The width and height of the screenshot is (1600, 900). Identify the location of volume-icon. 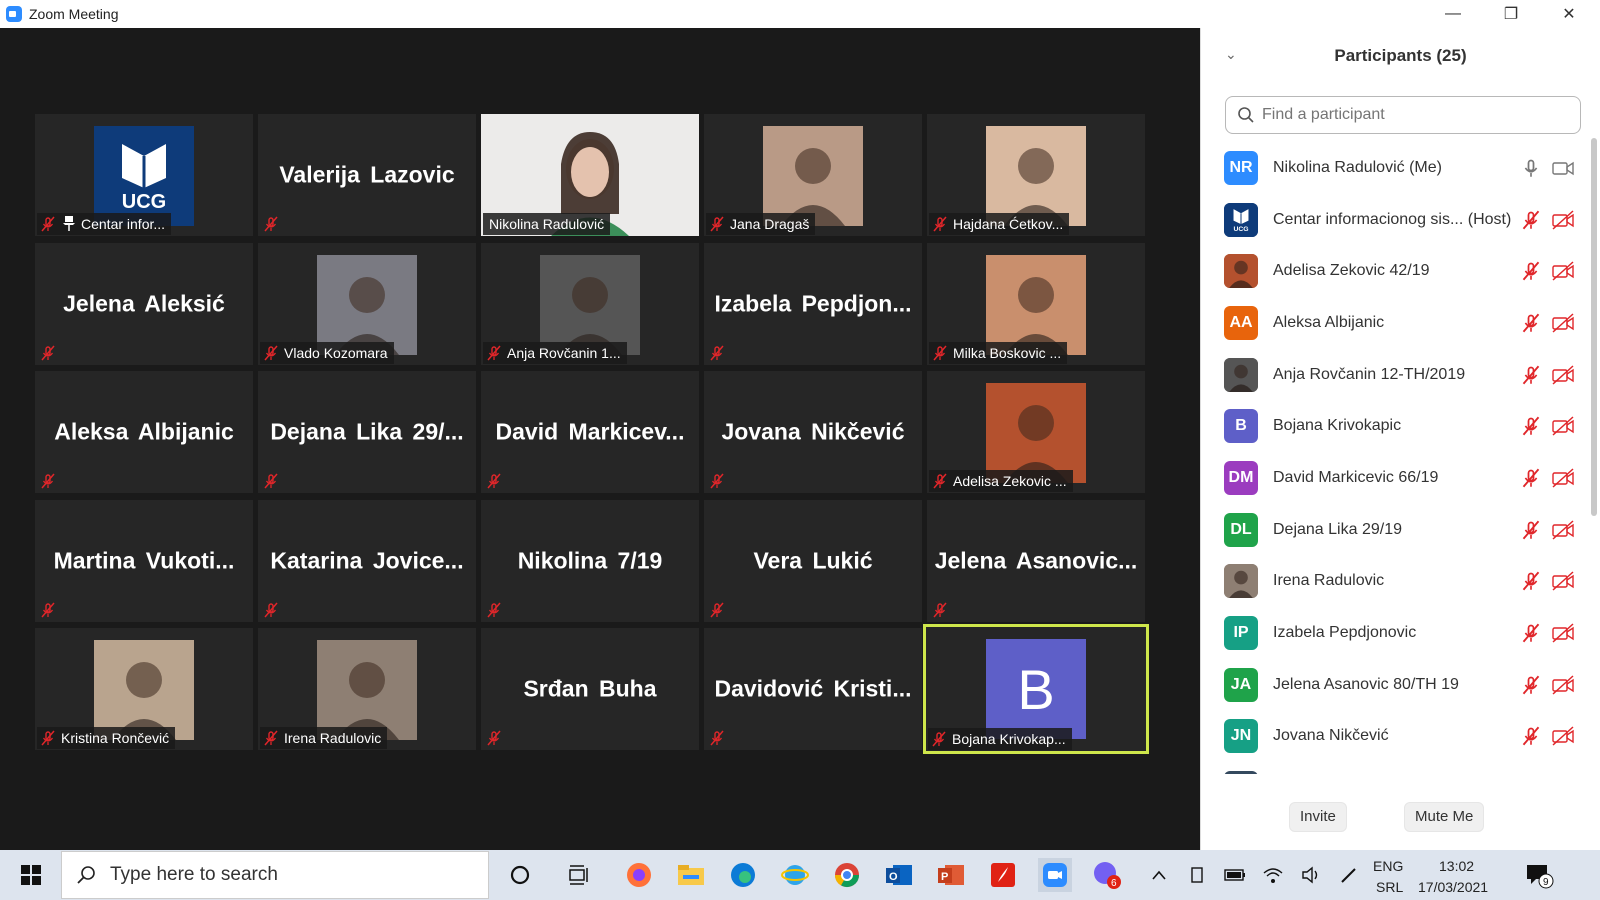
(1311, 875).